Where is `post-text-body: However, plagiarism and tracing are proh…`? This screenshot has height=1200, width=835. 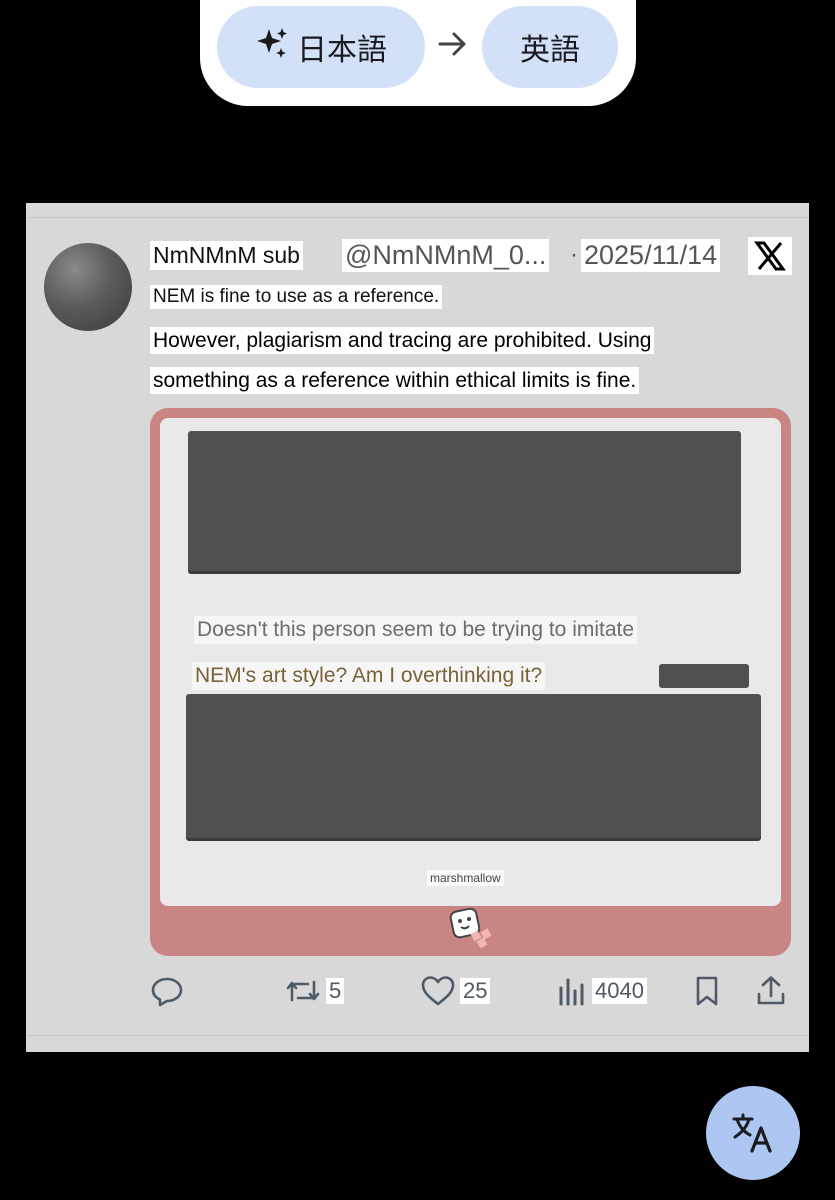 post-text-body: However, plagiarism and tracing are proh… is located at coordinates (440, 361).